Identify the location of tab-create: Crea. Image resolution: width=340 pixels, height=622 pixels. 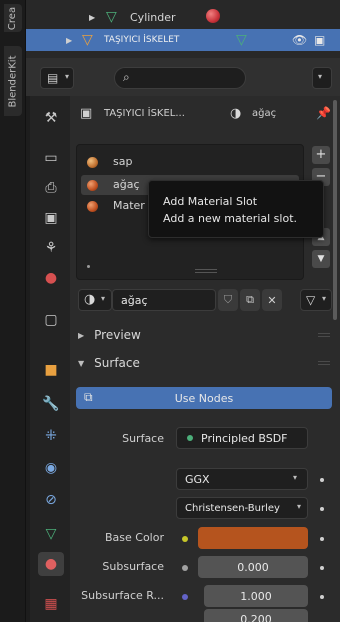
(13, 18).